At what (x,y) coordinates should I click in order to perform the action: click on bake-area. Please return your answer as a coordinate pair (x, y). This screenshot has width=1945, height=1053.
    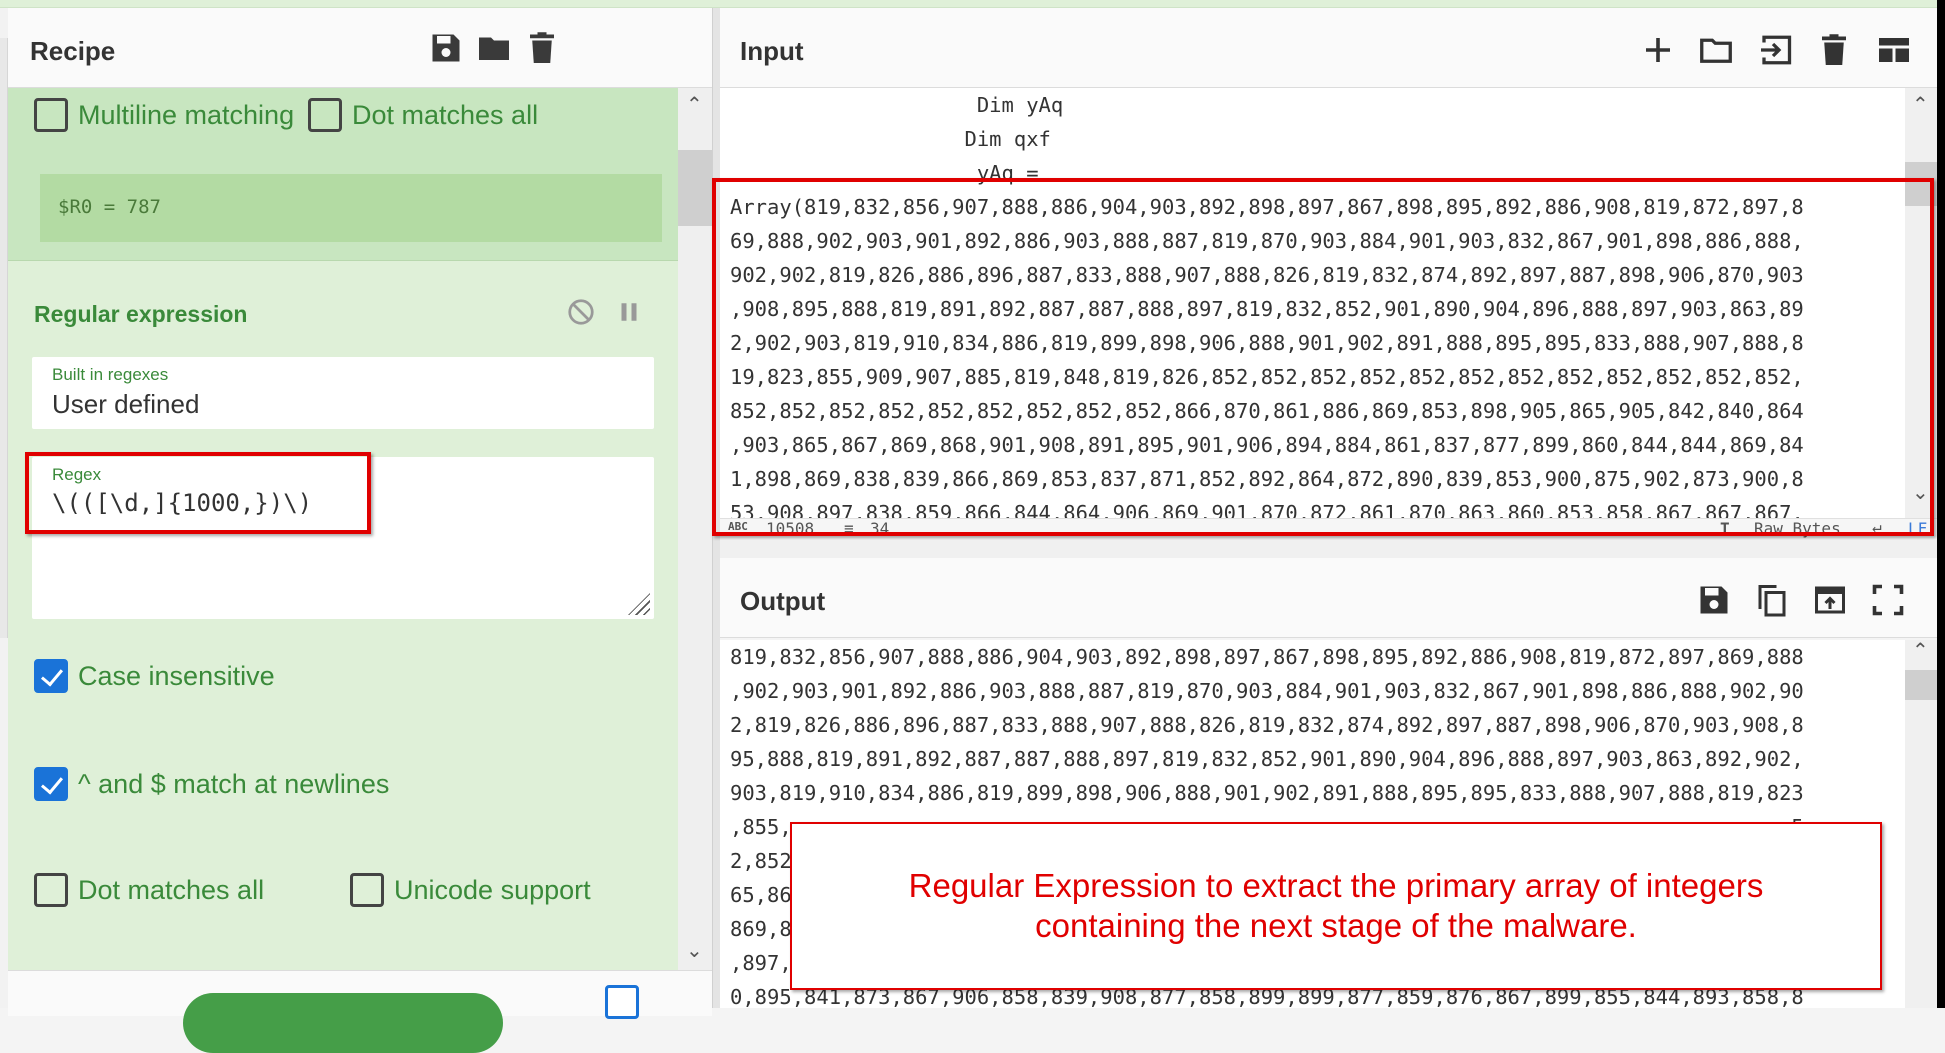
    Looking at the image, I should click on (360, 1011).